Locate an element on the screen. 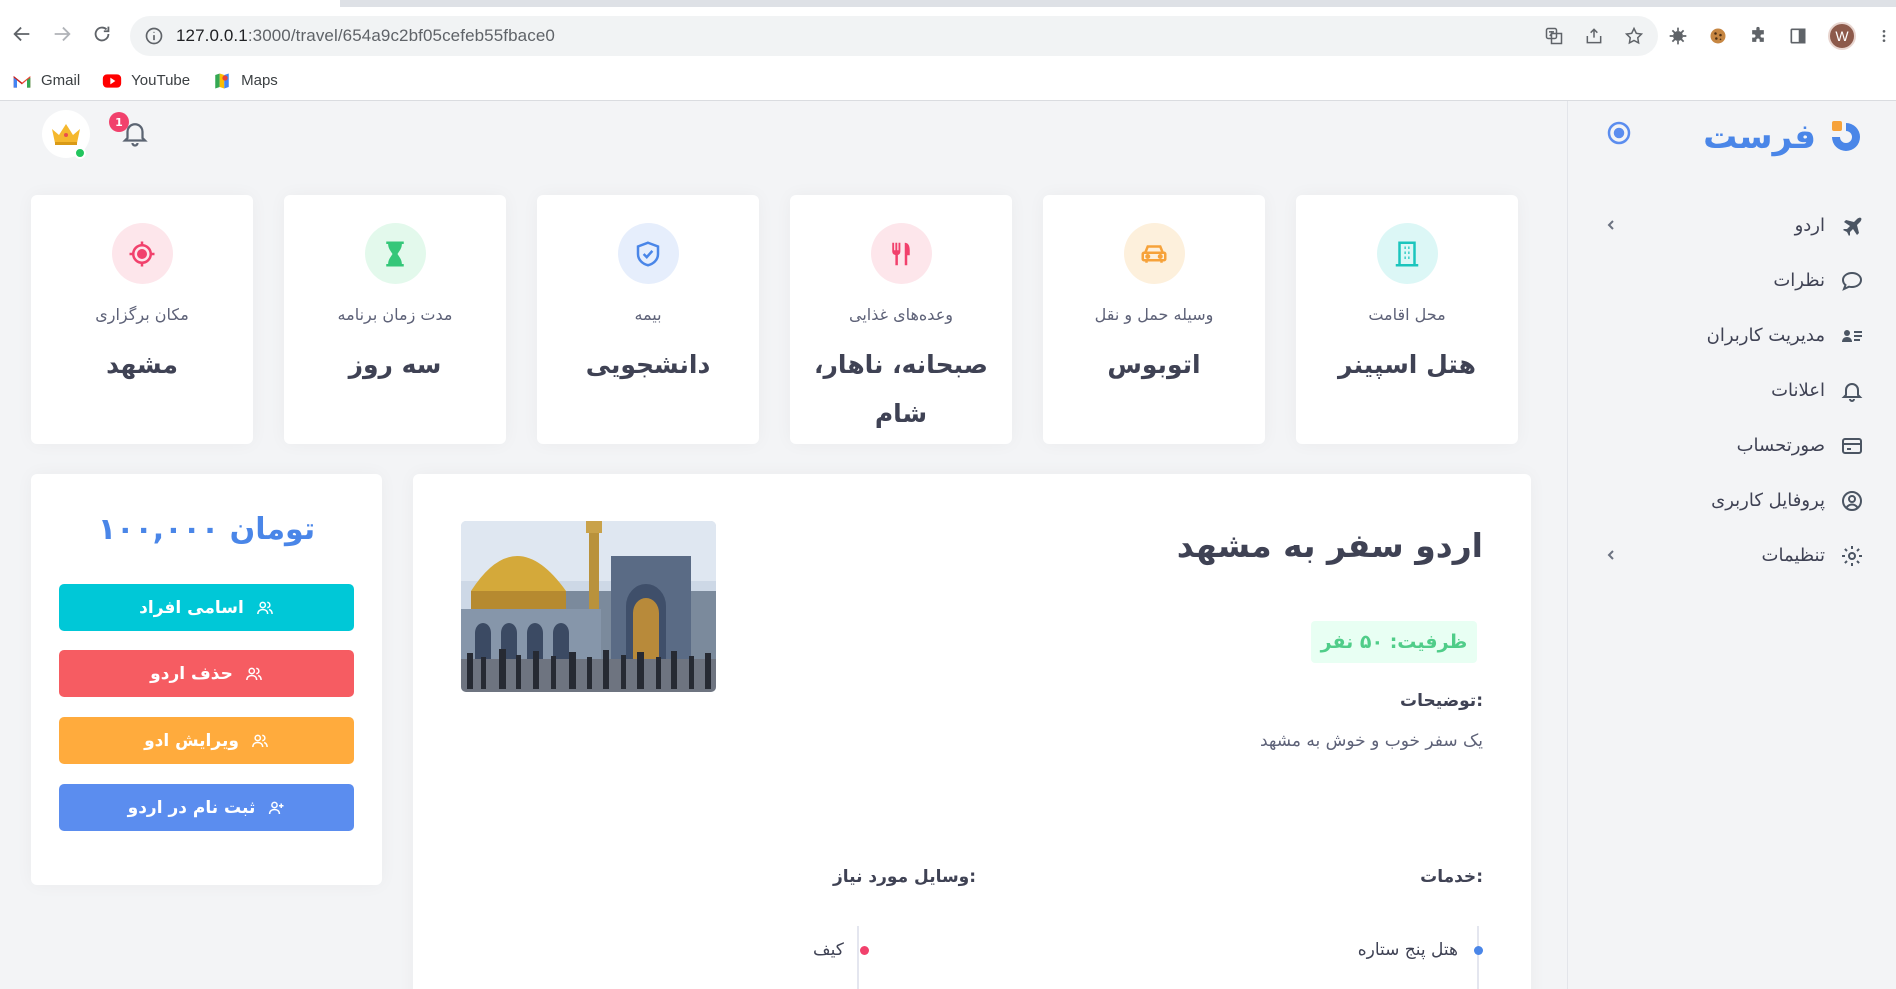  share-icon is located at coordinates (1594, 36).